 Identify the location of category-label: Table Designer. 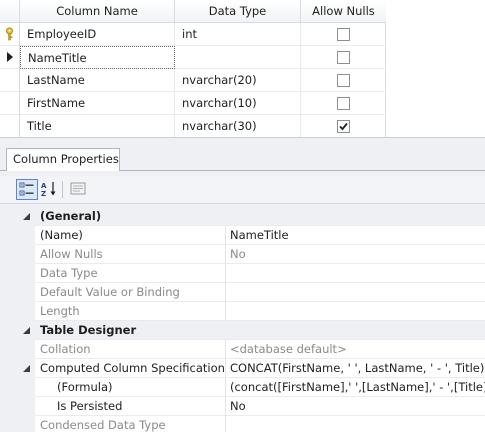
(88, 330).